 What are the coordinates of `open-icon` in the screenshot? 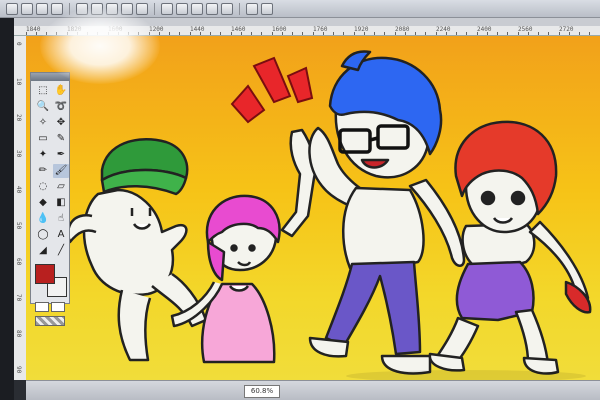 It's located at (27, 8).